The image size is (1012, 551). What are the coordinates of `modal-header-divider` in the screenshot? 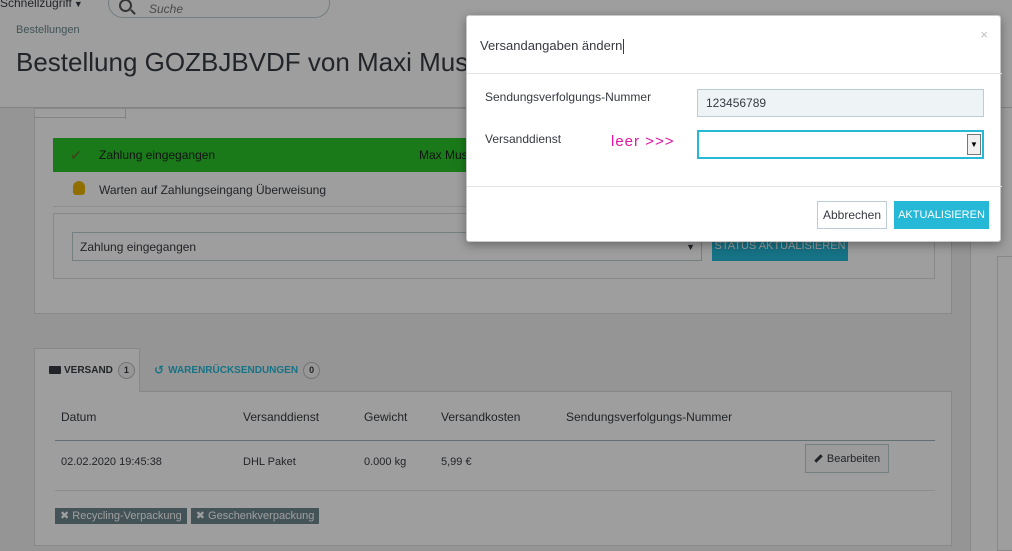 It's located at (734, 73).